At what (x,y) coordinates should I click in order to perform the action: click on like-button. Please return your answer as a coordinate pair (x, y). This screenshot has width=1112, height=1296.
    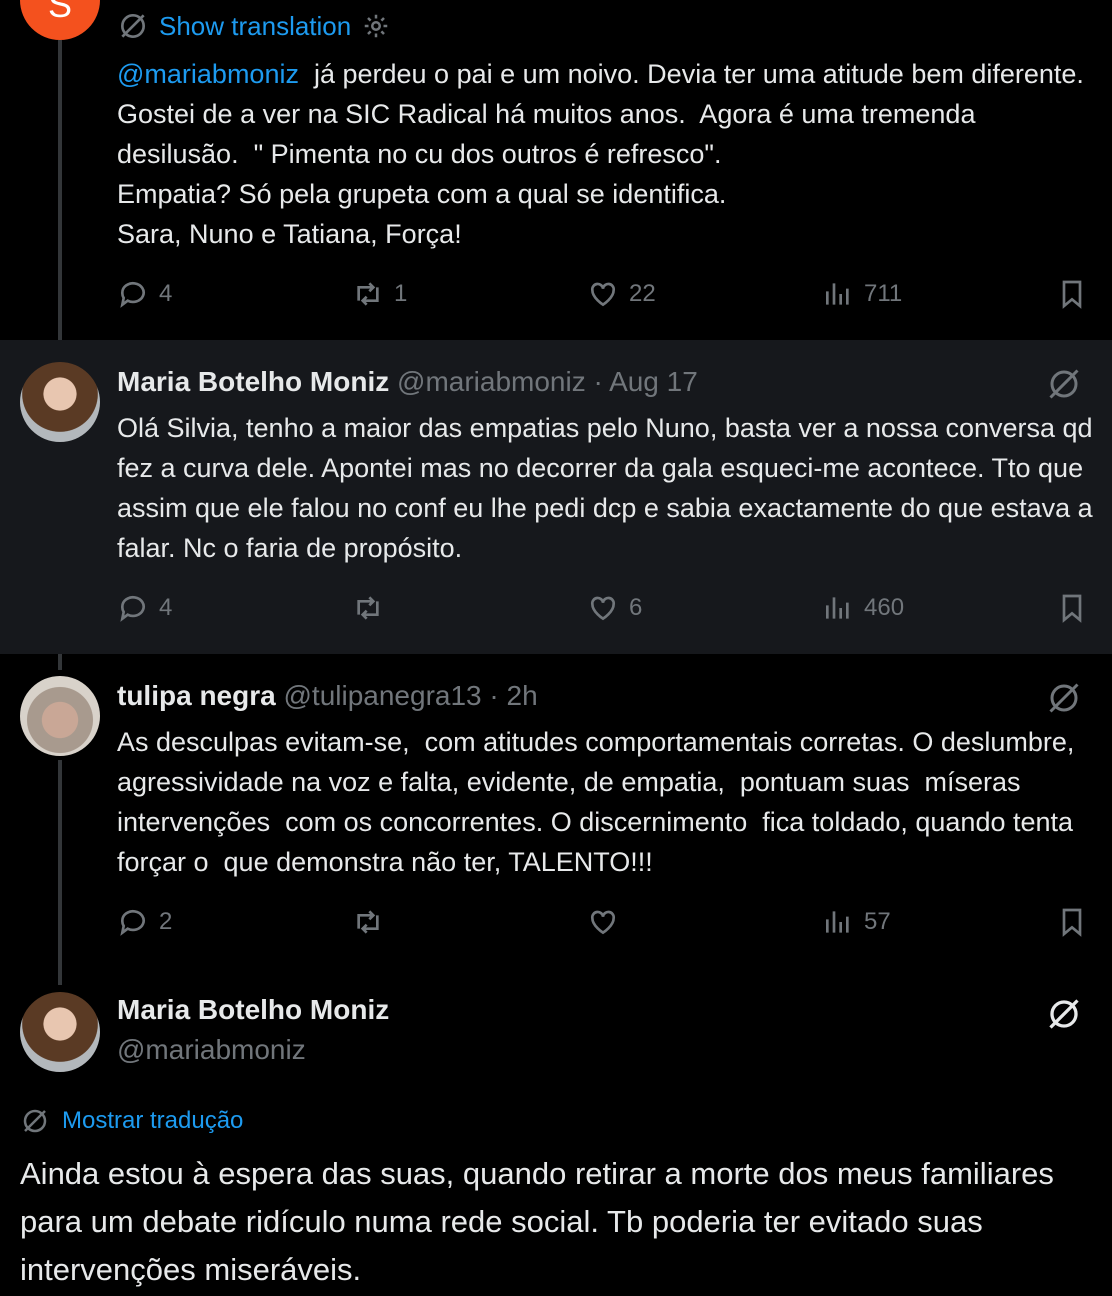
    Looking at the image, I should click on (608, 922).